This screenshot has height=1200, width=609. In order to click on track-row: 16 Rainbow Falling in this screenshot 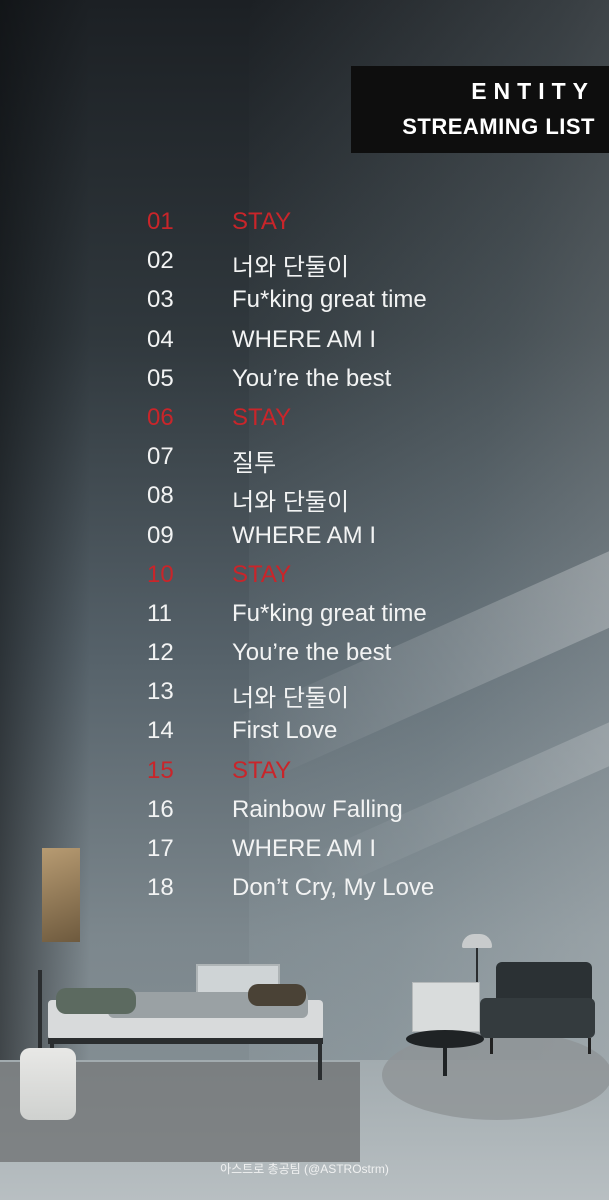, I will do `click(304, 811)`.